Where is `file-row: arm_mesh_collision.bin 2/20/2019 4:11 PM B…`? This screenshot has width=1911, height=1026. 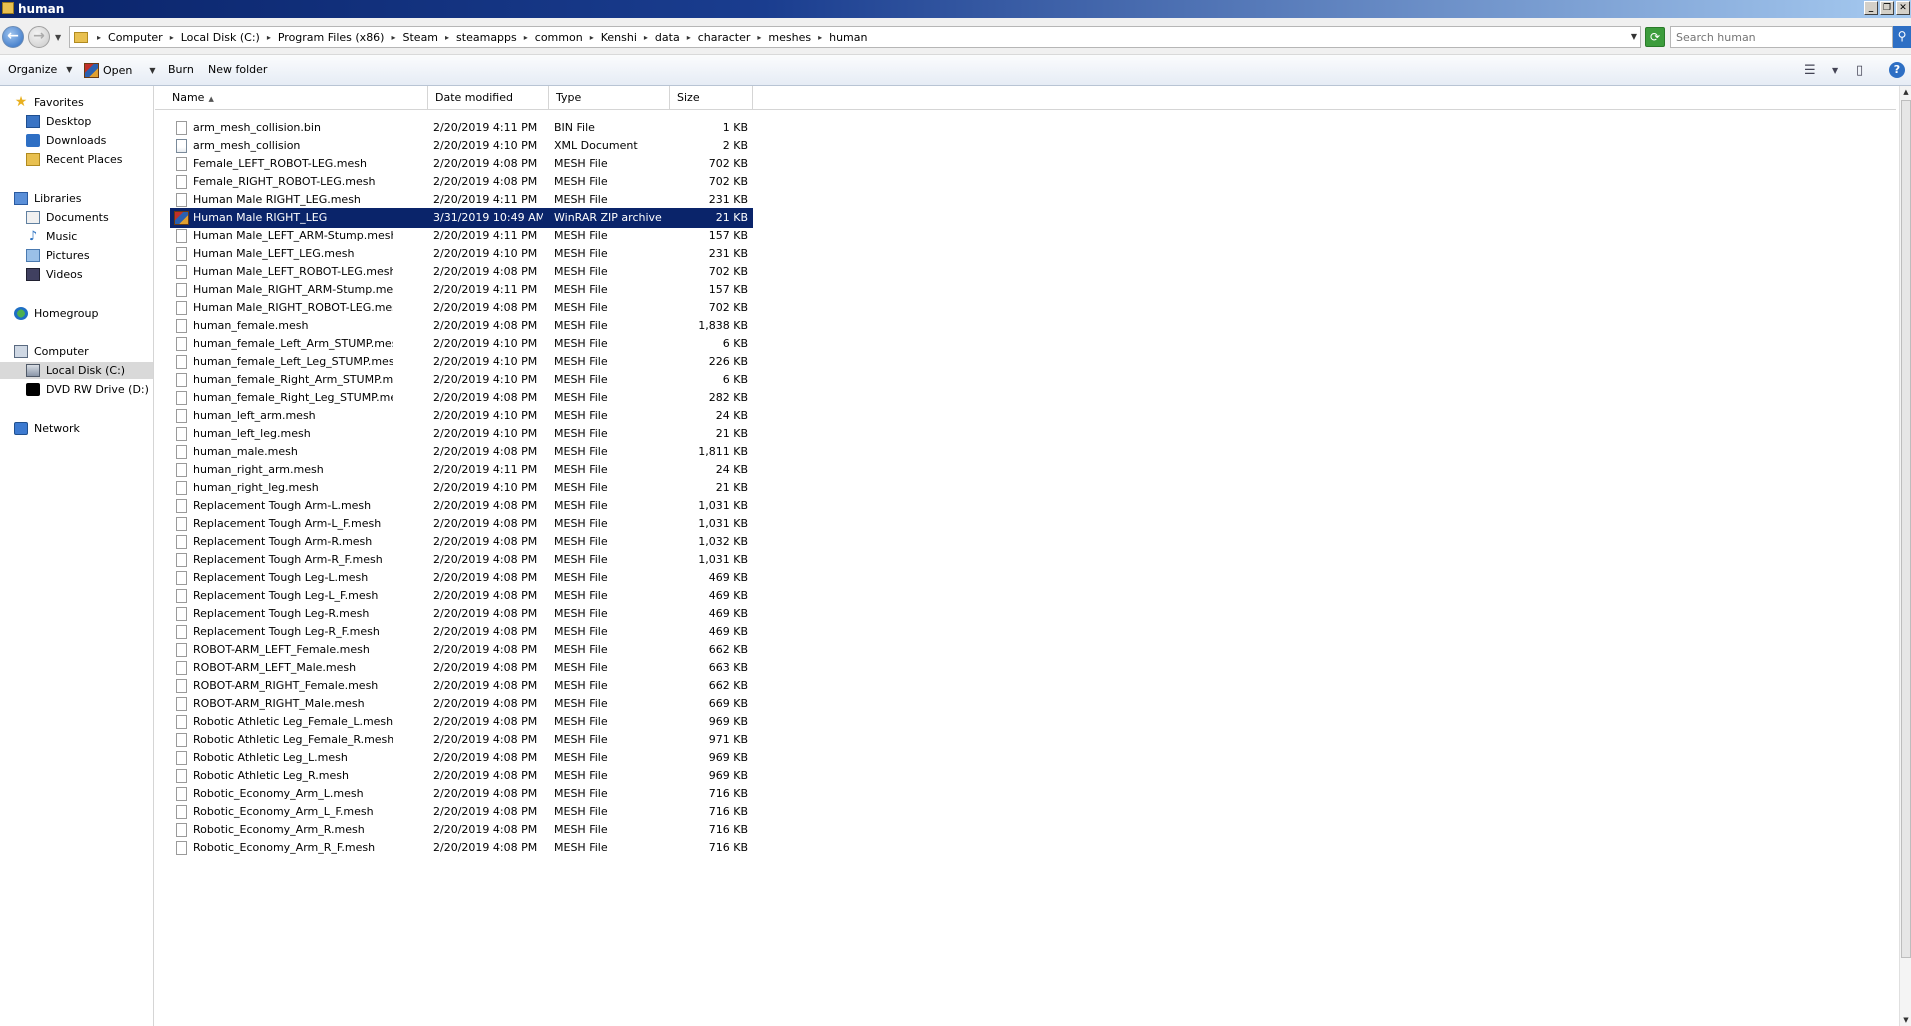
file-row: arm_mesh_collision.bin 2/20/2019 4:11 PM B… is located at coordinates (461, 128).